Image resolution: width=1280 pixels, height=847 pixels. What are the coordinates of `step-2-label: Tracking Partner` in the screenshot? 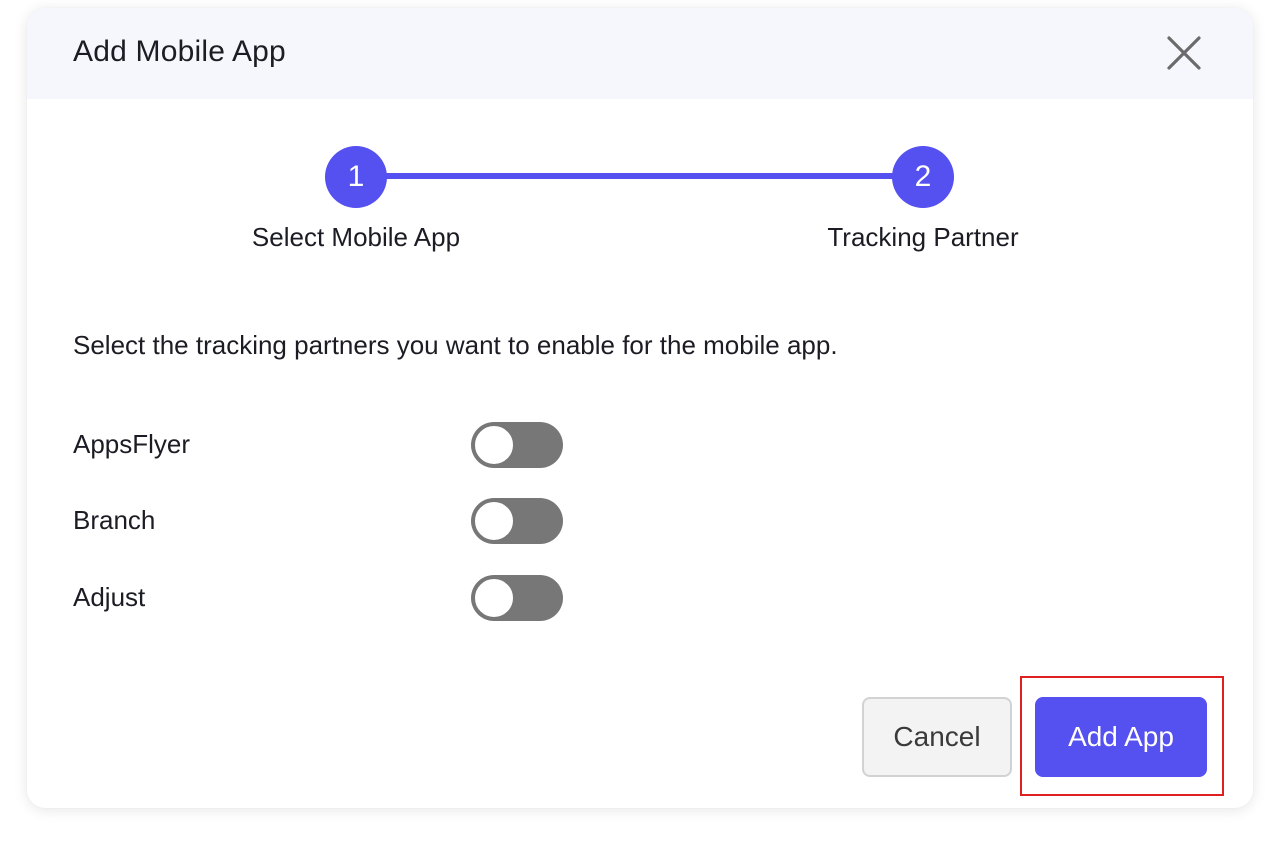 It's located at (923, 237).